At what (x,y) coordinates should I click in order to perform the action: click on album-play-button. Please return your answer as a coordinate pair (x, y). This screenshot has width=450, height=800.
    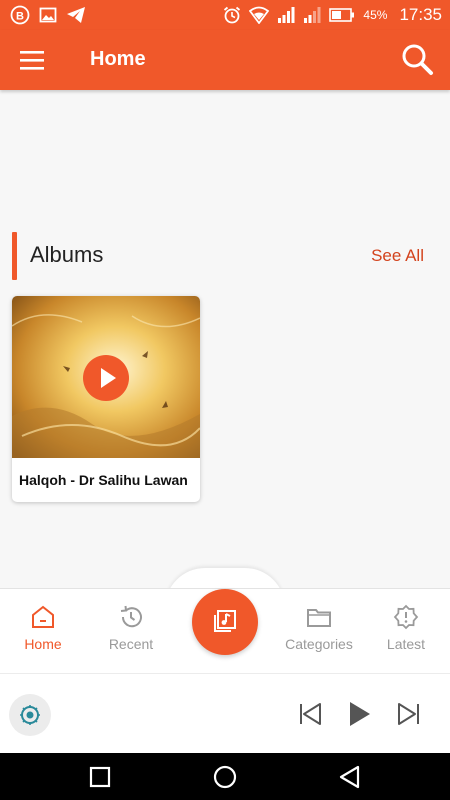
    Looking at the image, I should click on (106, 378).